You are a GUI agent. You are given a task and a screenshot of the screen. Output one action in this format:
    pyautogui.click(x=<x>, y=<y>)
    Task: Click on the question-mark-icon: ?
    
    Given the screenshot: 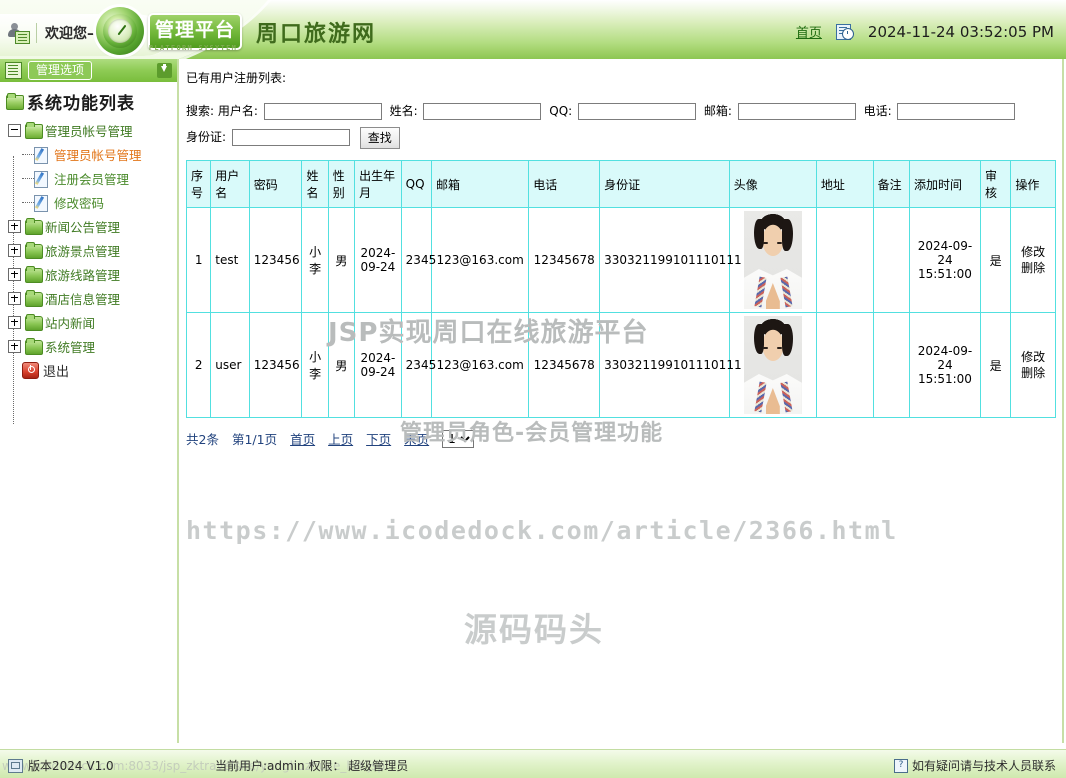 What is the action you would take?
    pyautogui.click(x=900, y=765)
    